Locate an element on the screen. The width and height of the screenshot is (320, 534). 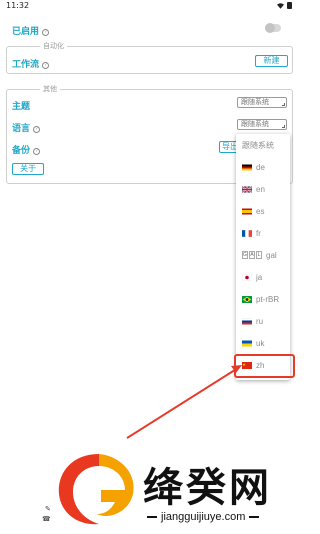
watermark-url-text: jiangguijiuye.com is located at coordinates (203, 517).